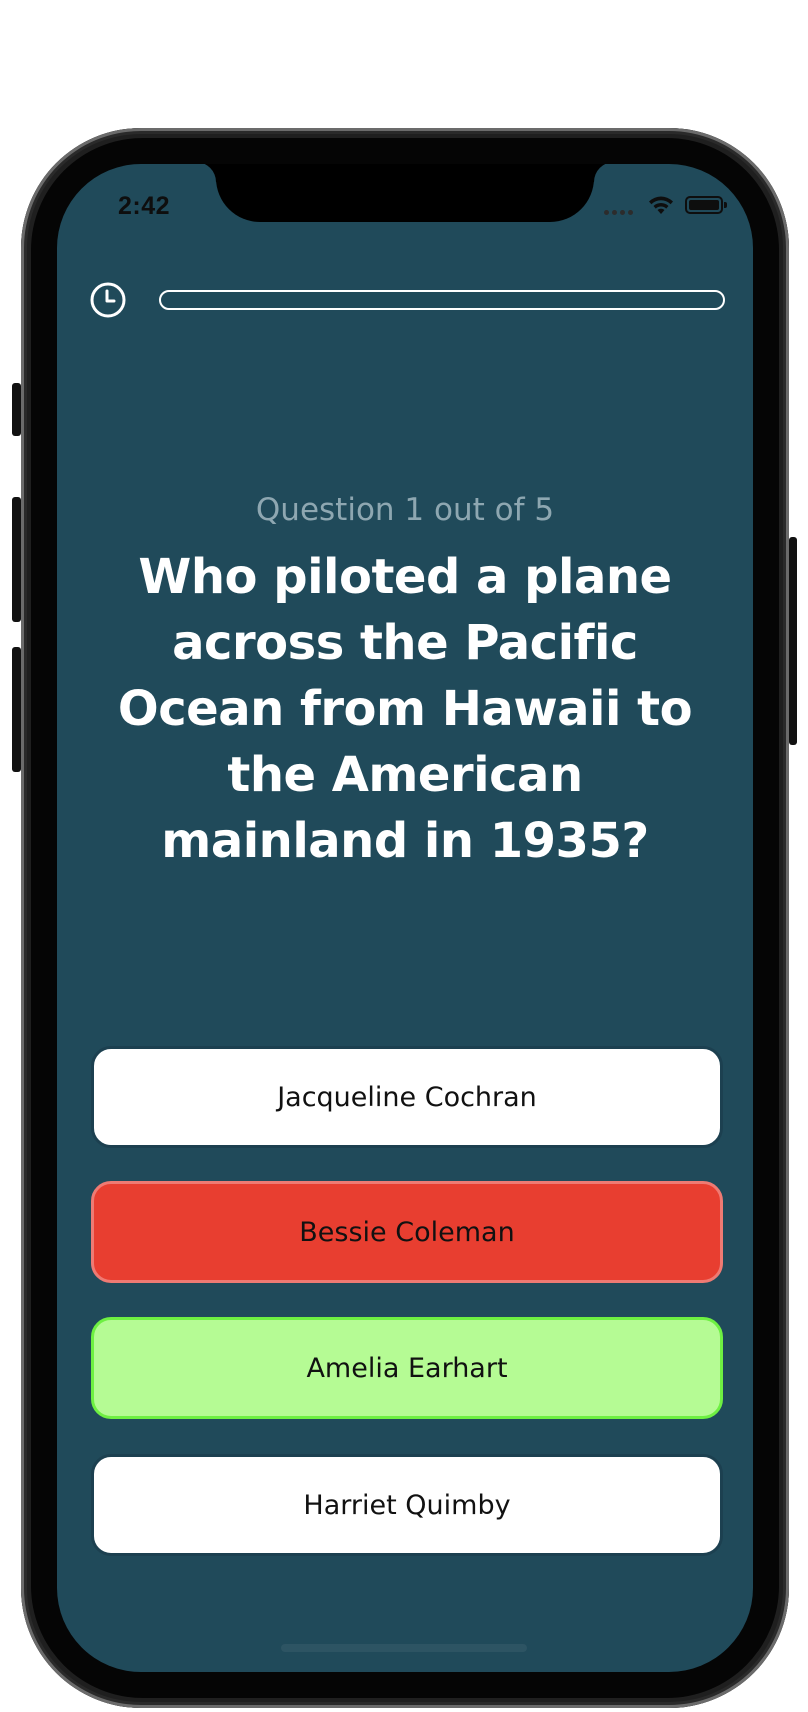  I want to click on status-icons, so click(665, 205).